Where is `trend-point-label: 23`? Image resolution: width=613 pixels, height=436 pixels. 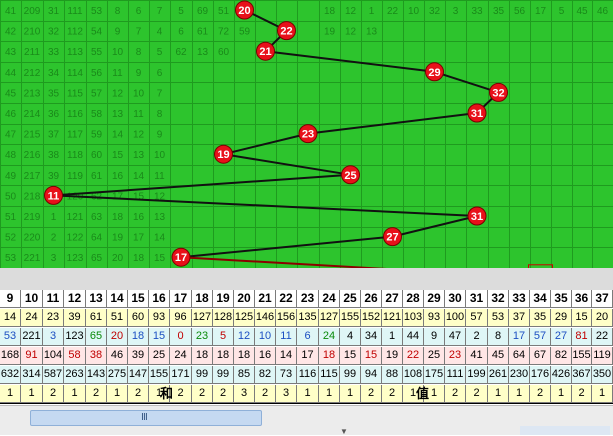
trend-point-label: 23 is located at coordinates (308, 135).